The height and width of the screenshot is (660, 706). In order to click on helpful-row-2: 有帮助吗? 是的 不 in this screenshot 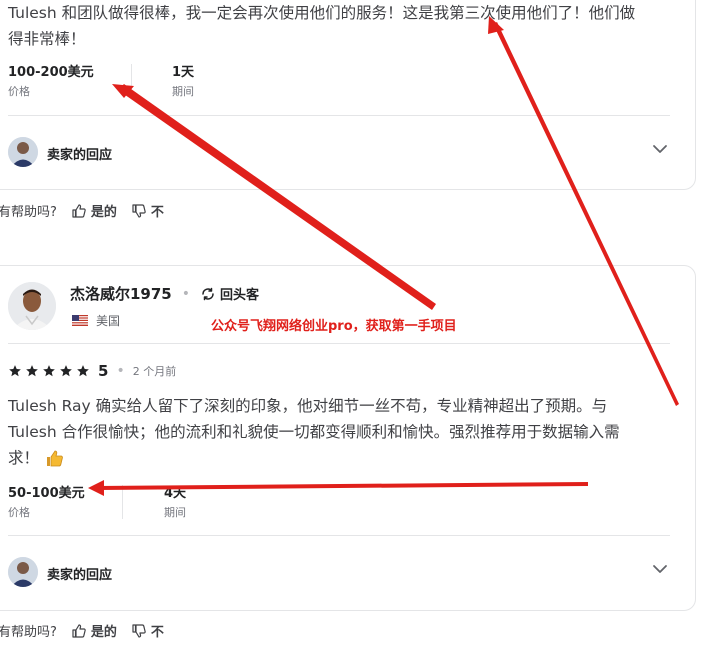, I will do `click(82, 630)`.